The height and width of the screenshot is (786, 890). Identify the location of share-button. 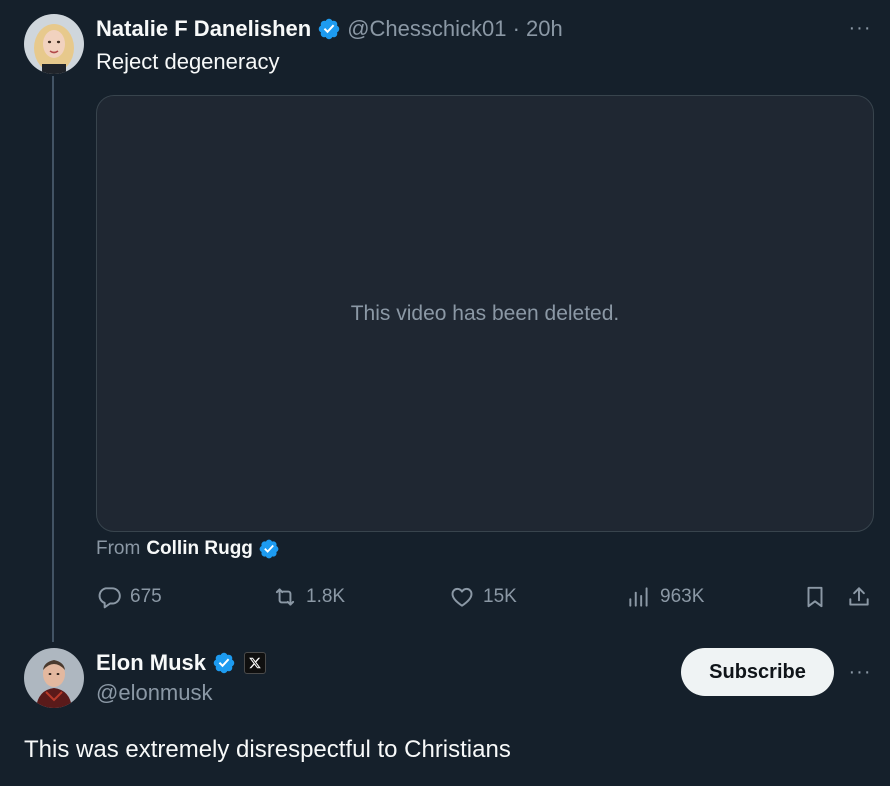
(859, 597).